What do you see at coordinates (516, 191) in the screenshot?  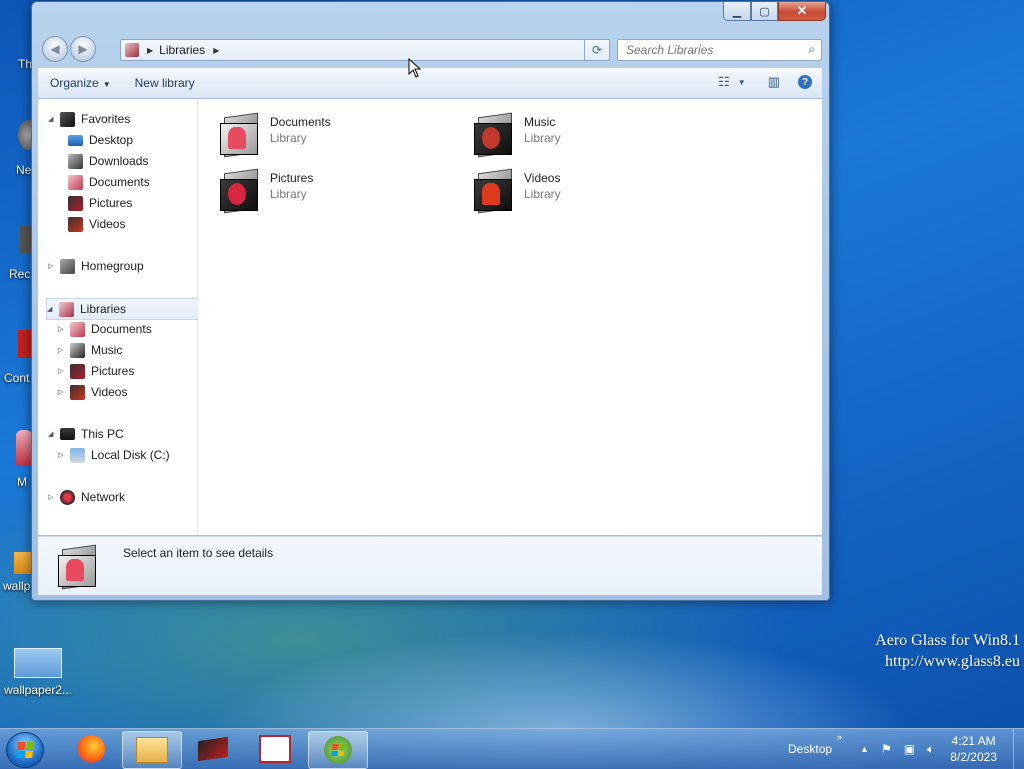 I see `library-tile-videos: Videos Library` at bounding box center [516, 191].